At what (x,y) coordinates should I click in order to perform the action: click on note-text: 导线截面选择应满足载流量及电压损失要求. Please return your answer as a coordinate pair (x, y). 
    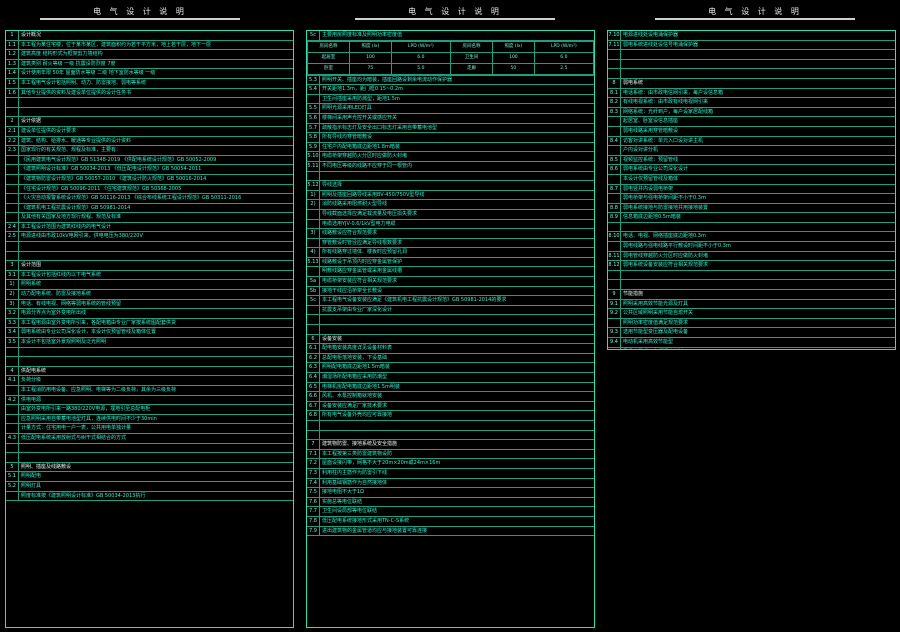
    Looking at the image, I should click on (370, 213).